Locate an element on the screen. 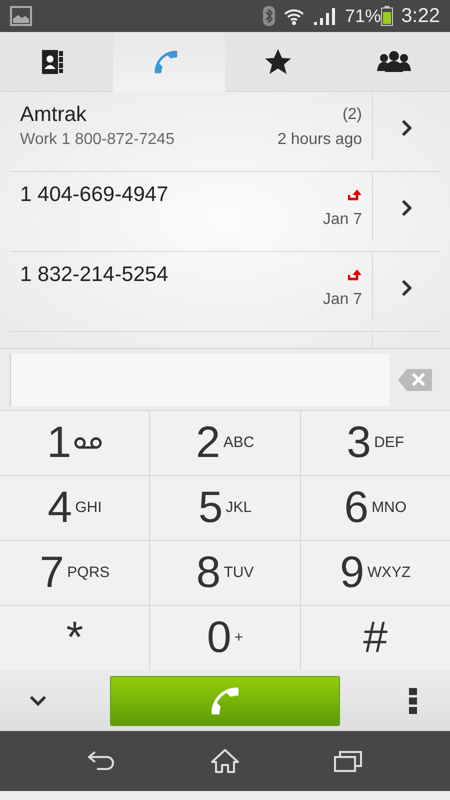 This screenshot has height=800, width=450. call-log-entry: 1 832-214-5254 Jan 7 is located at coordinates (191, 291).